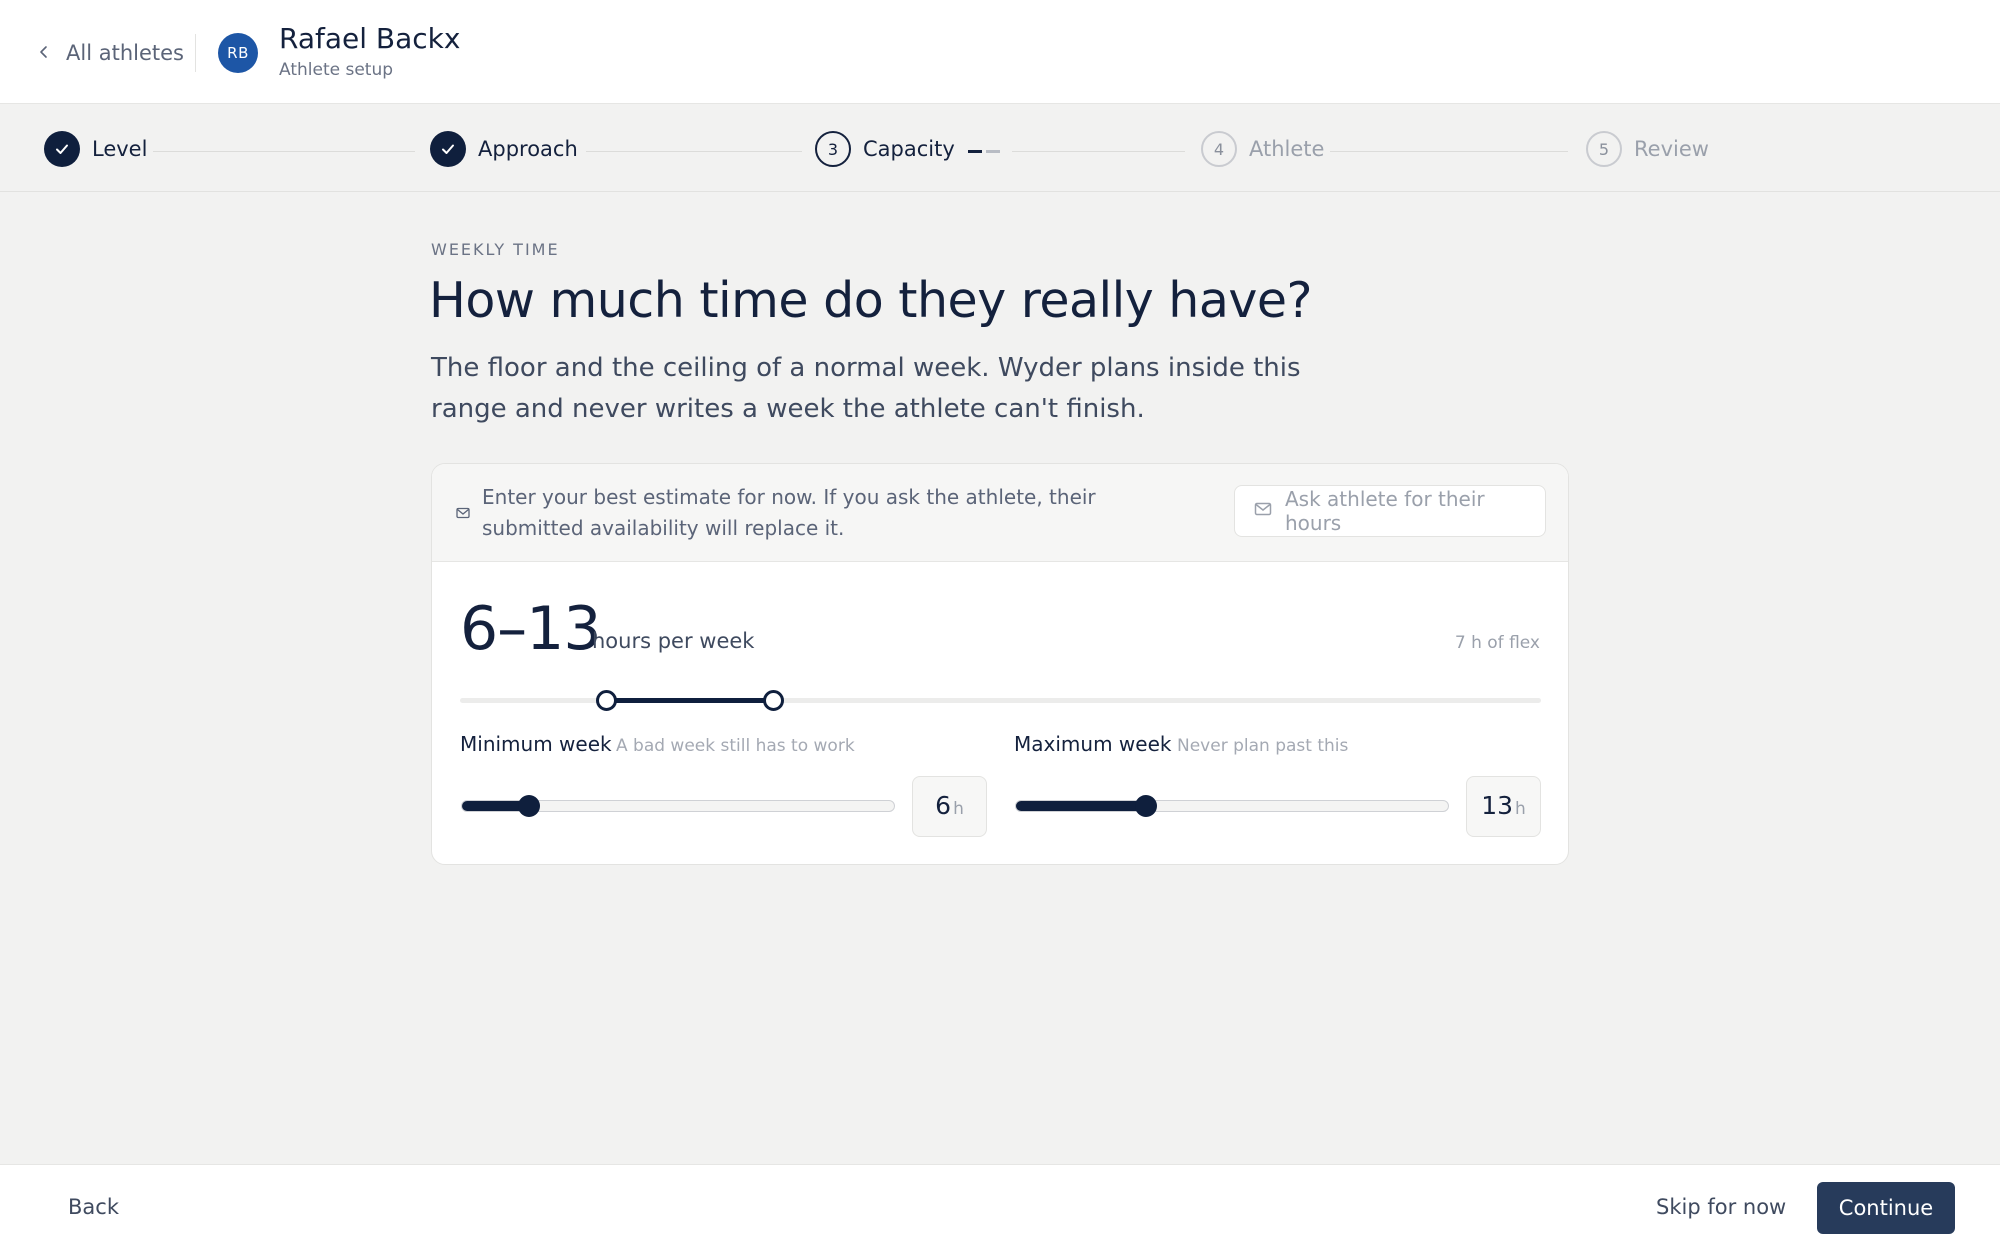 This screenshot has width=2000, height=1250. Describe the element at coordinates (195, 53) in the screenshot. I see `header-divider` at that location.